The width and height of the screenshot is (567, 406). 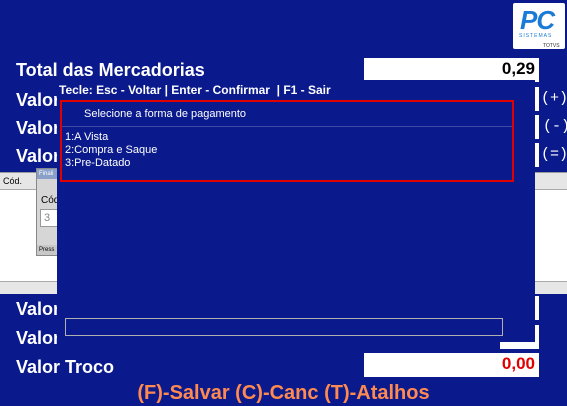 I want to click on option-pre-datado: 3:Pre-Datado, so click(x=97, y=163).